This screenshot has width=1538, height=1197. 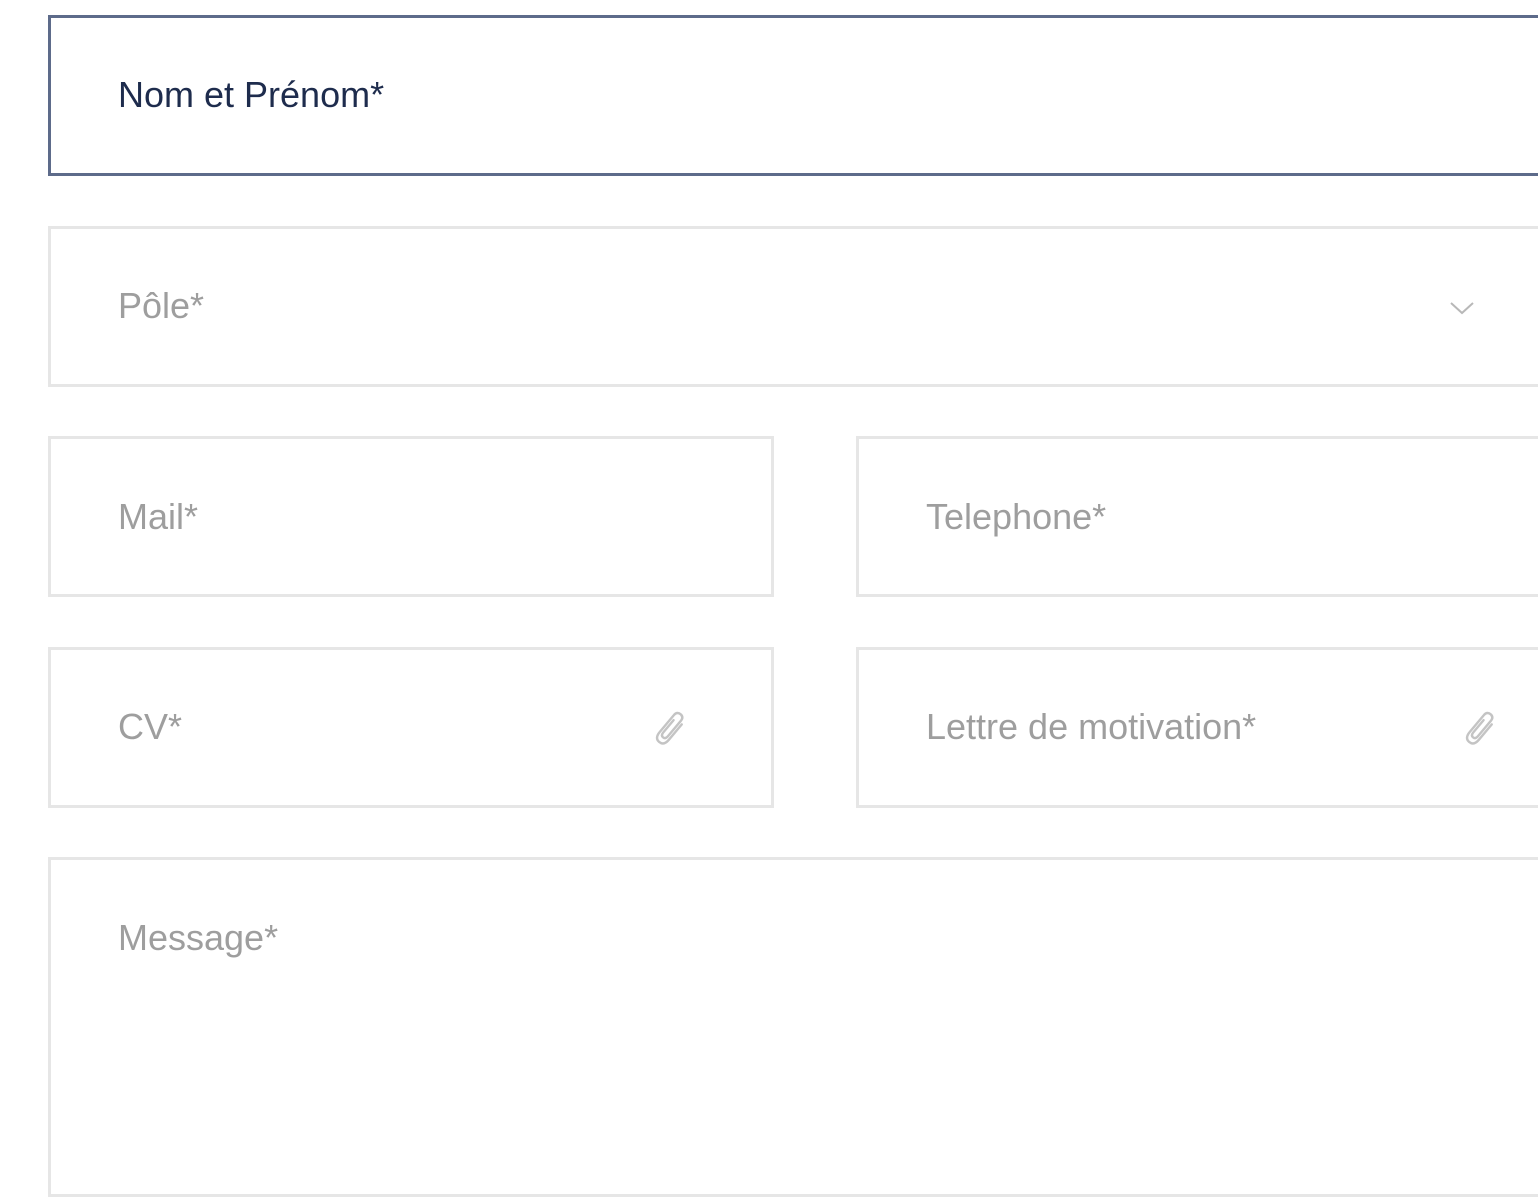 What do you see at coordinates (150, 726) in the screenshot?
I see `cv-upload-placeholder: CV*` at bounding box center [150, 726].